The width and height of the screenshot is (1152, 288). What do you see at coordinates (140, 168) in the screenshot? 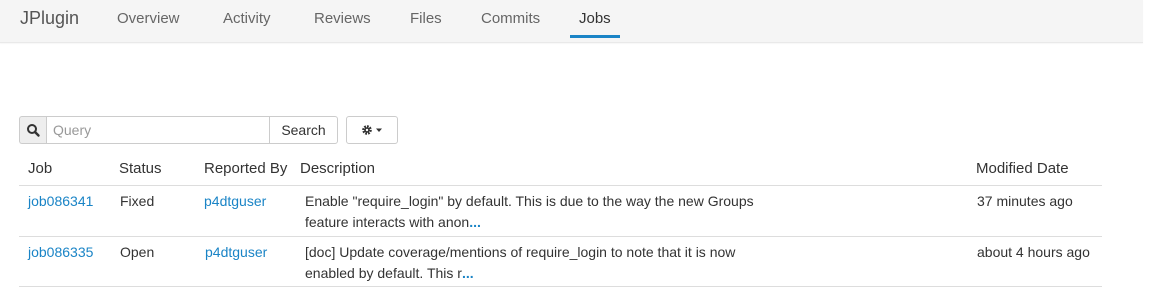
I see `column-header-status: Status` at bounding box center [140, 168].